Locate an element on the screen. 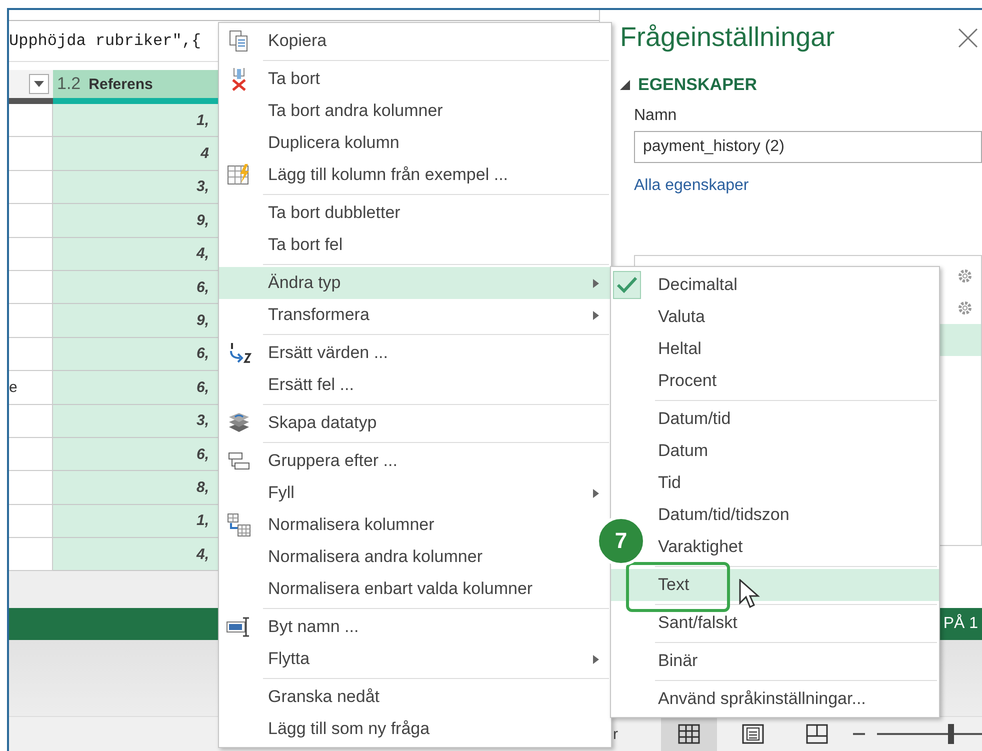 This screenshot has height=751, width=982. field-label: Namn is located at coordinates (656, 116).